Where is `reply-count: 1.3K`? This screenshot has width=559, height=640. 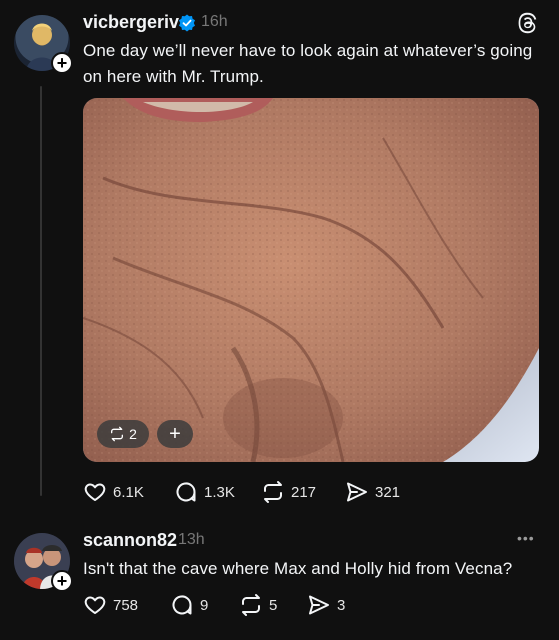 reply-count: 1.3K is located at coordinates (219, 492).